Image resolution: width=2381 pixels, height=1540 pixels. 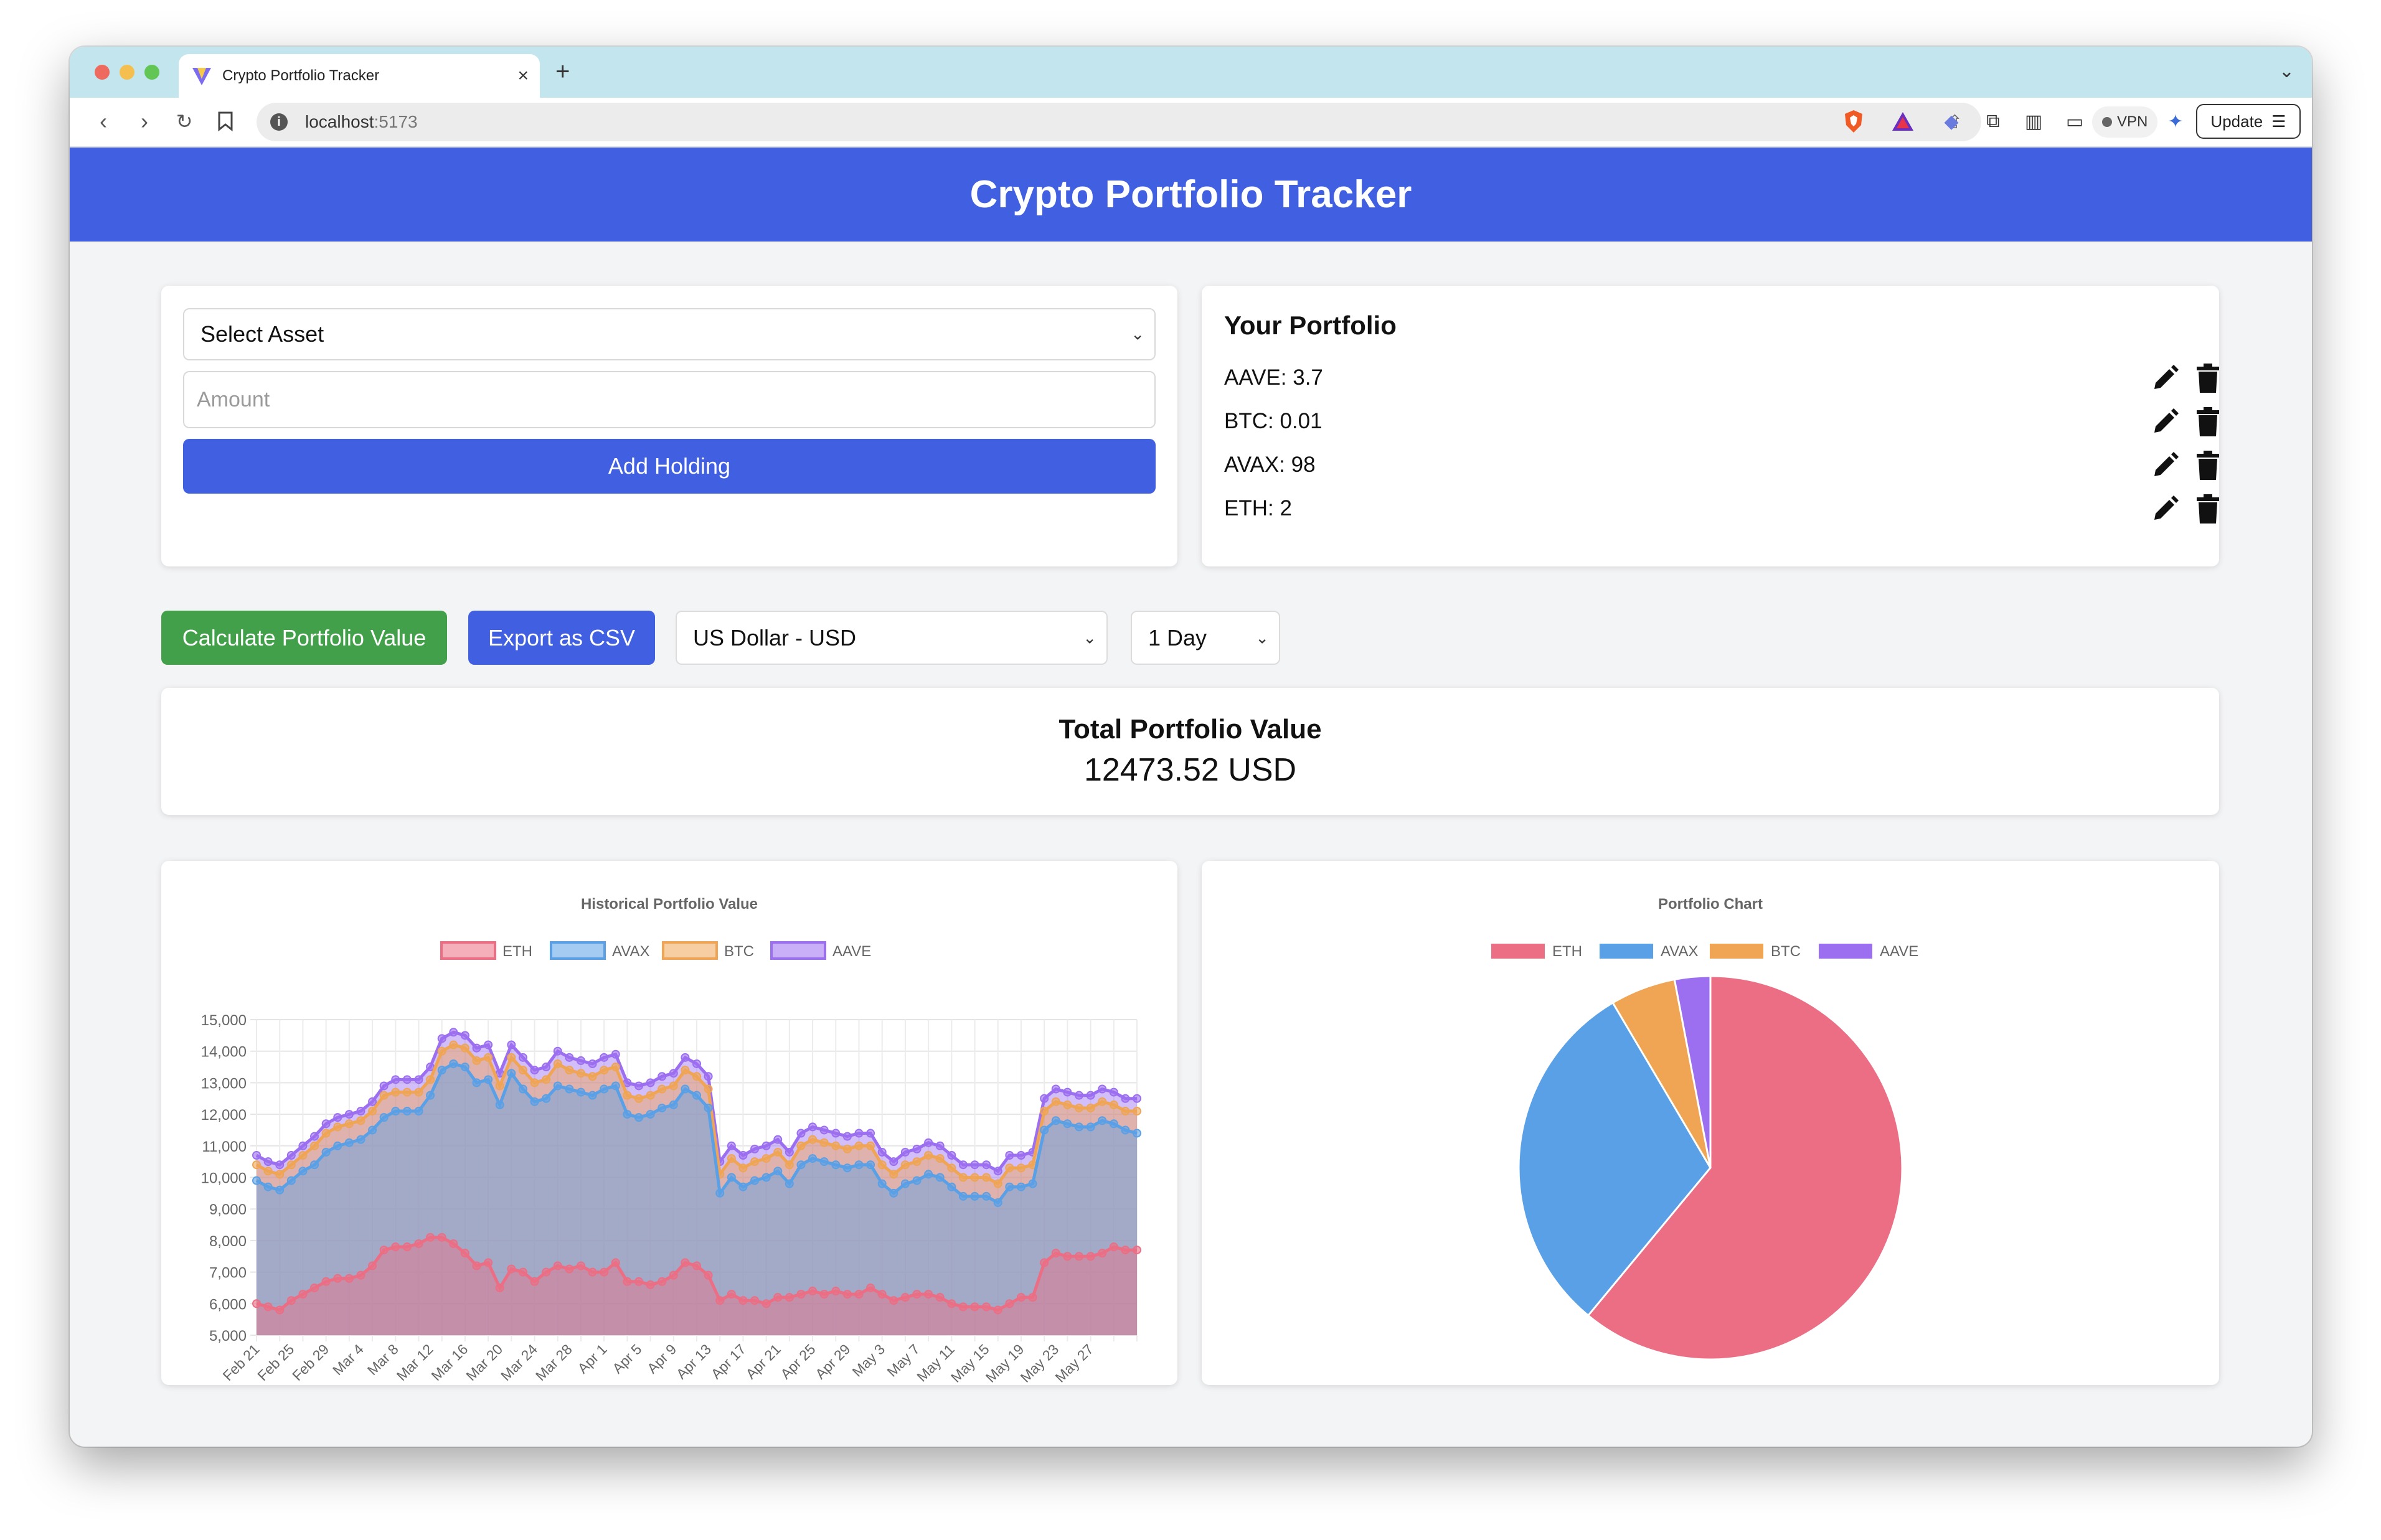 I want to click on add-holding-button: Add Holding, so click(x=669, y=466).